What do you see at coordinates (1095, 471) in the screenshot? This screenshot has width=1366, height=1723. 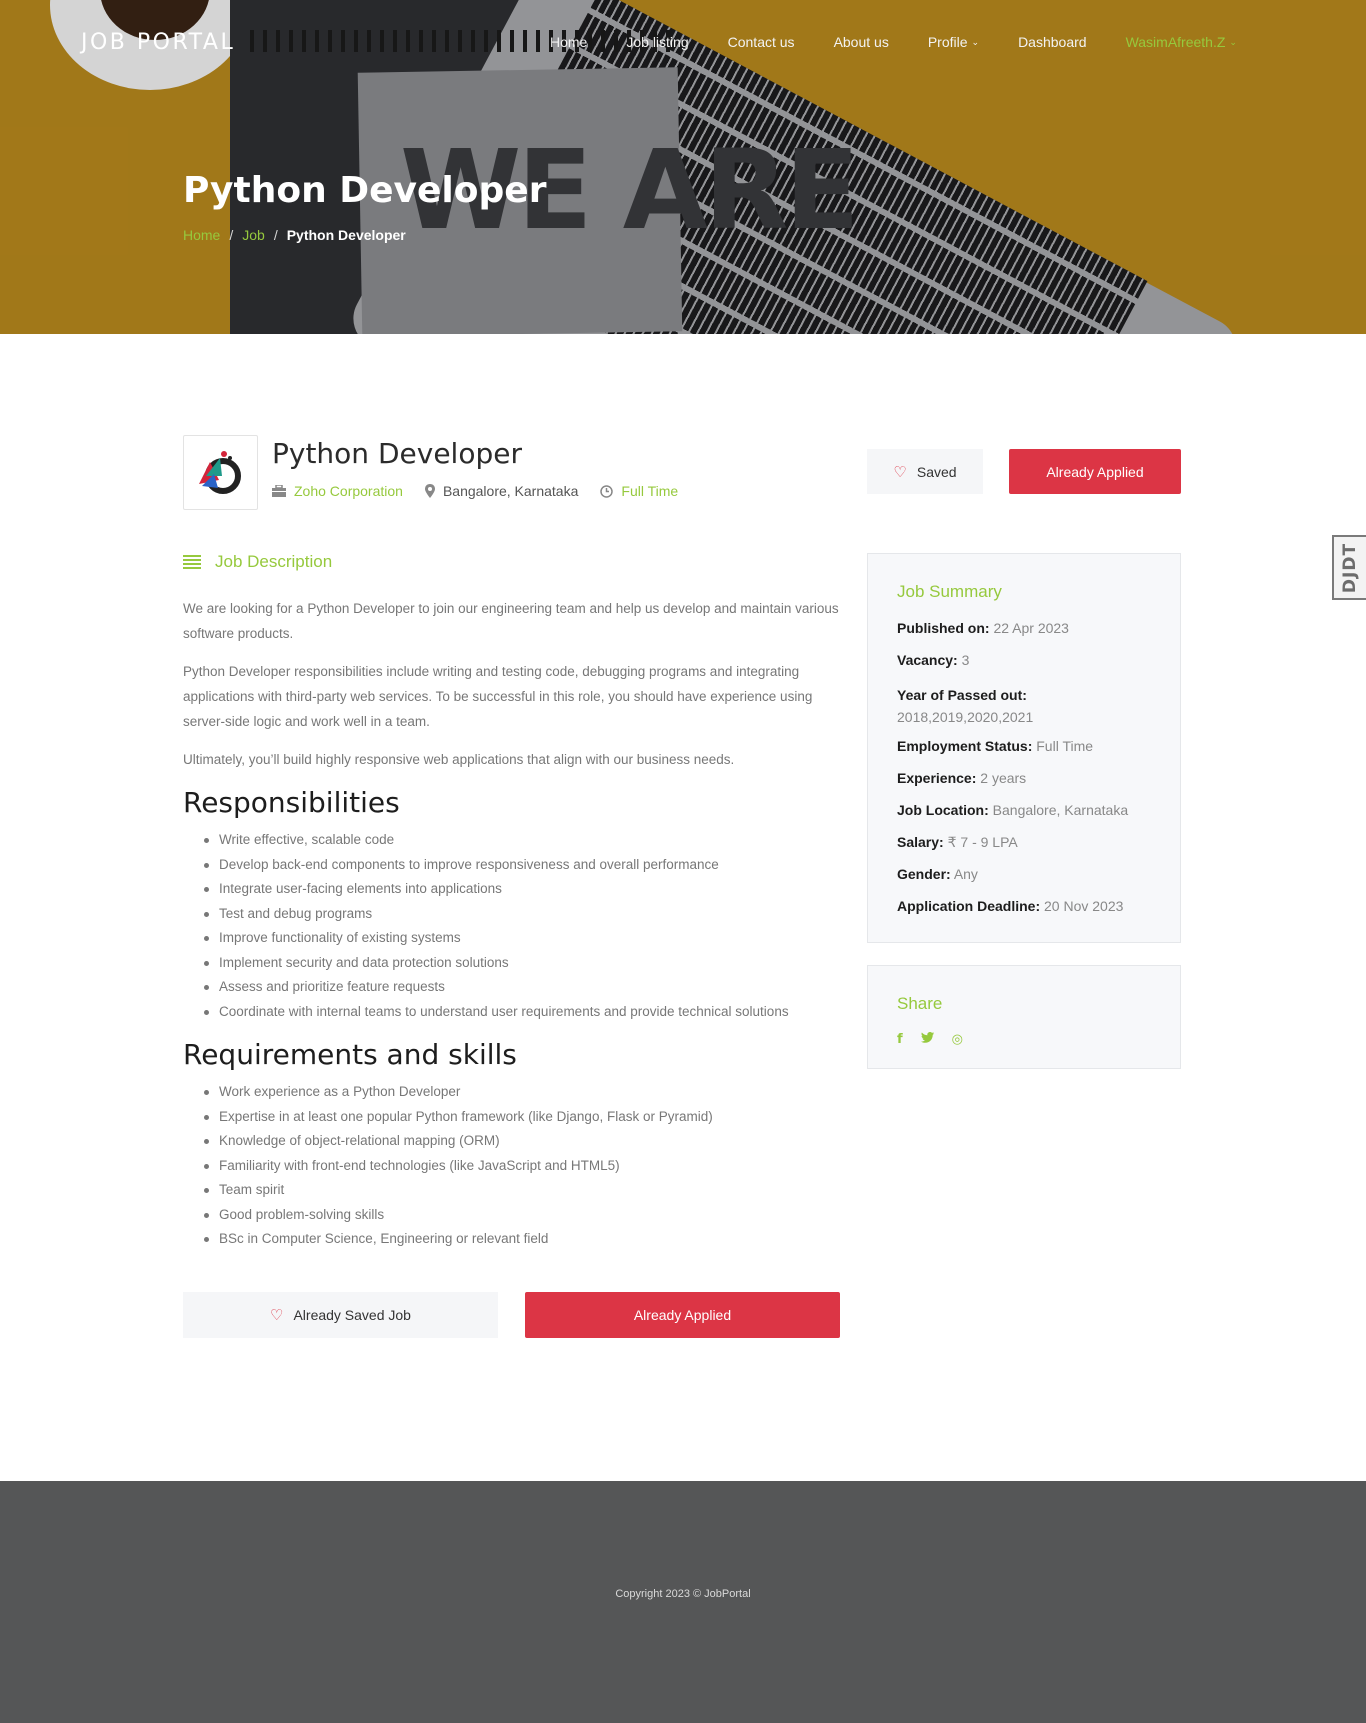 I see `already-applied-button: Already Applied` at bounding box center [1095, 471].